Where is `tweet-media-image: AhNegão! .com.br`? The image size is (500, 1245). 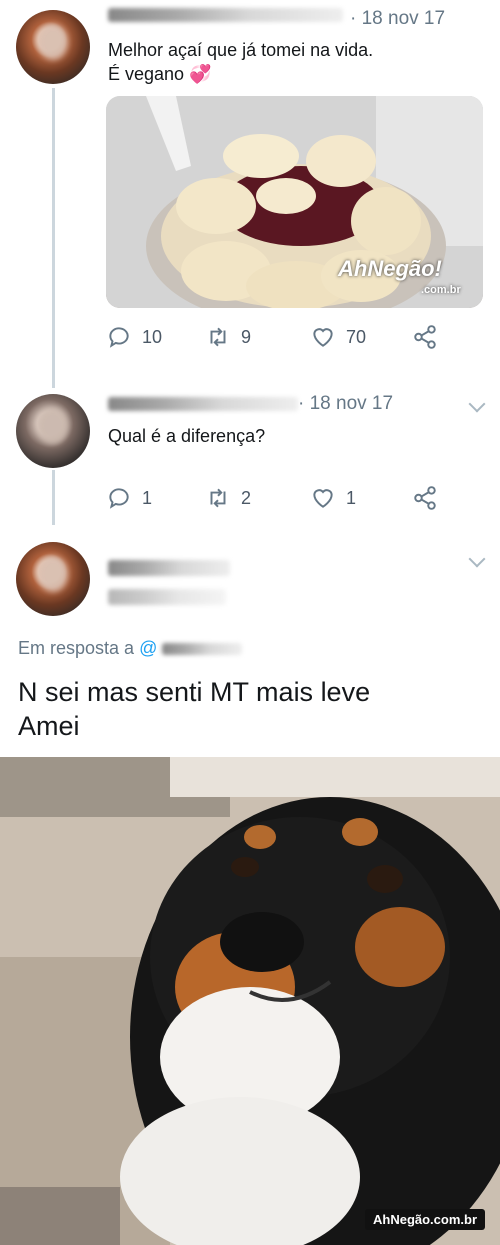 tweet-media-image: AhNegão! .com.br is located at coordinates (294, 202).